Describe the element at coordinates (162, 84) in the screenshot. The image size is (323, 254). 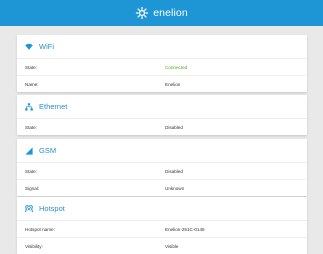
I see `wifi-name-row: Name: Enelion` at that location.